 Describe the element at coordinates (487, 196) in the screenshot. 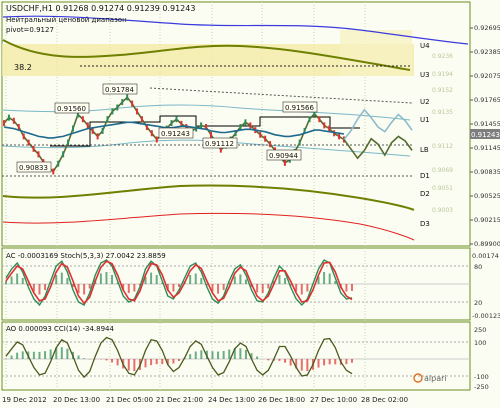

I see `price-axis-label: 0.90525` at that location.